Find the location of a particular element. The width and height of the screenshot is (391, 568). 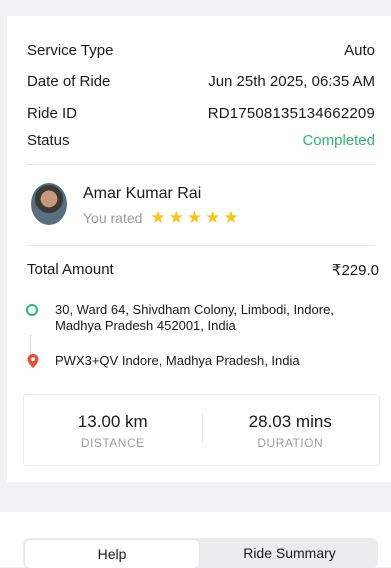

duration-label: DURATION is located at coordinates (290, 443).